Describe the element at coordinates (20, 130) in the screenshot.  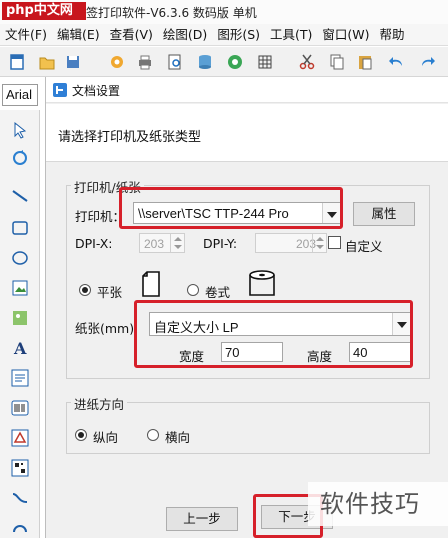
I see `pointer-icon` at that location.